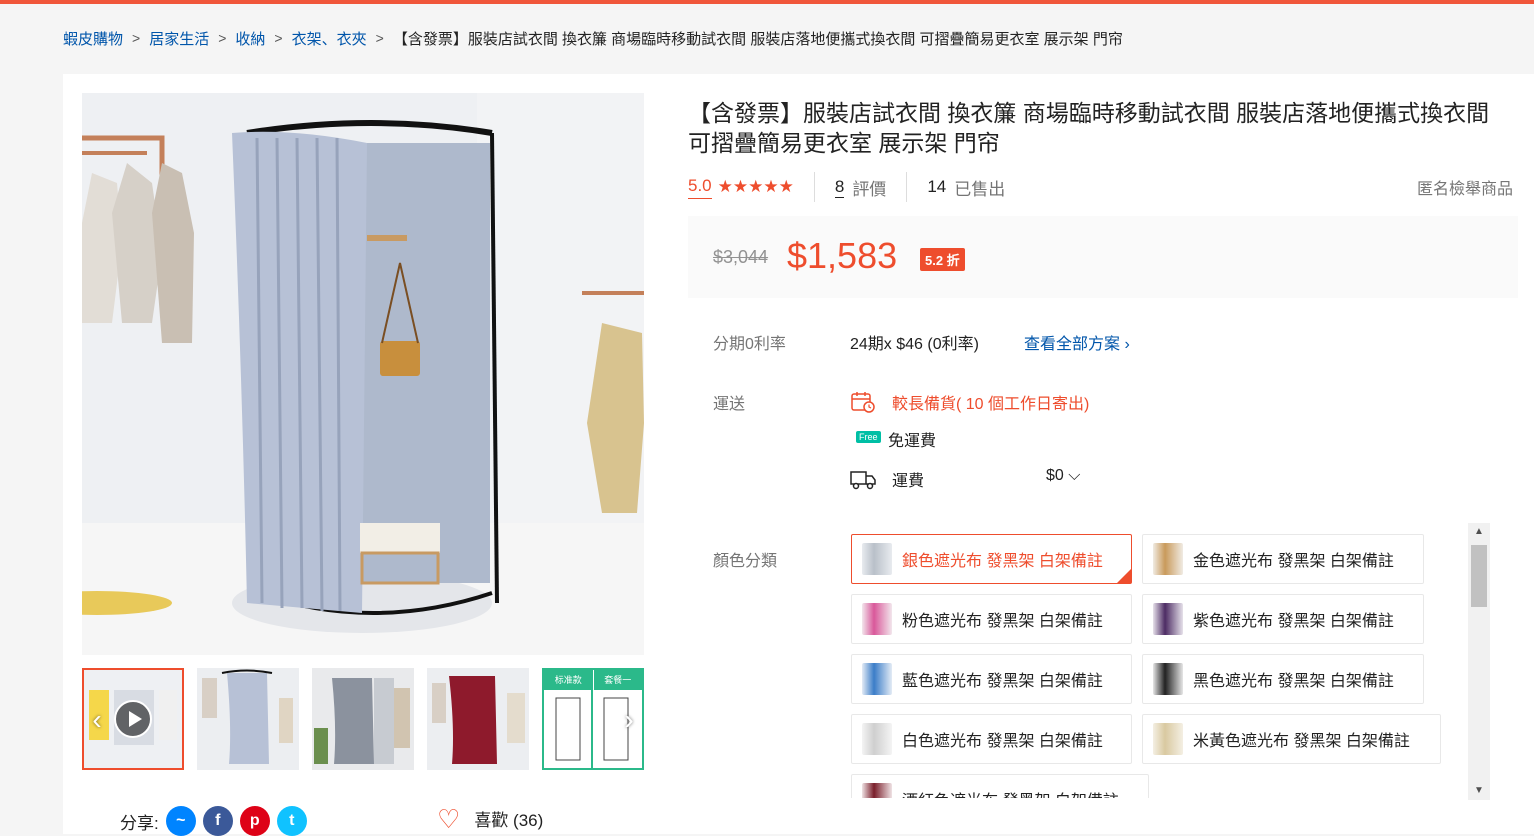 The height and width of the screenshot is (836, 1534). What do you see at coordinates (179, 38) in the screenshot?
I see `breadcrumb-home-living: 居家生活` at bounding box center [179, 38].